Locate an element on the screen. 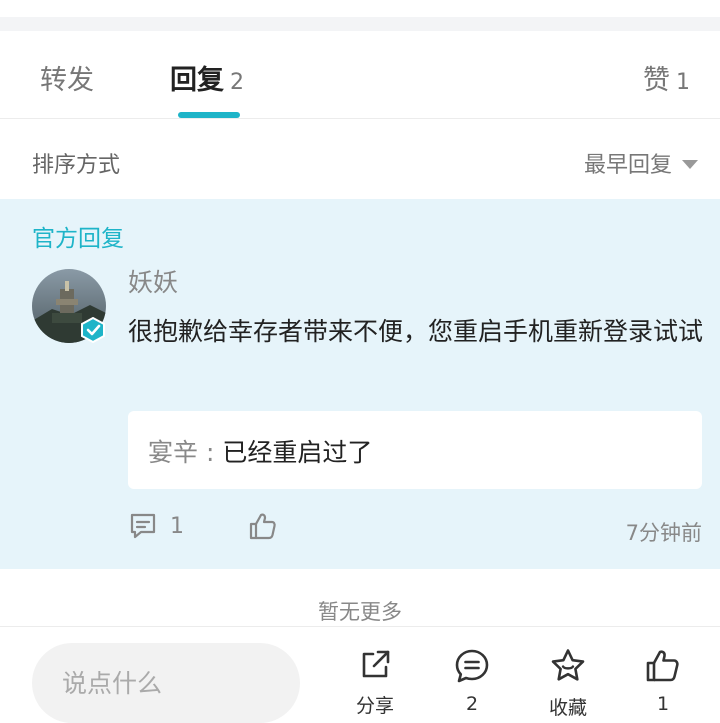  comment-input is located at coordinates (166, 683).